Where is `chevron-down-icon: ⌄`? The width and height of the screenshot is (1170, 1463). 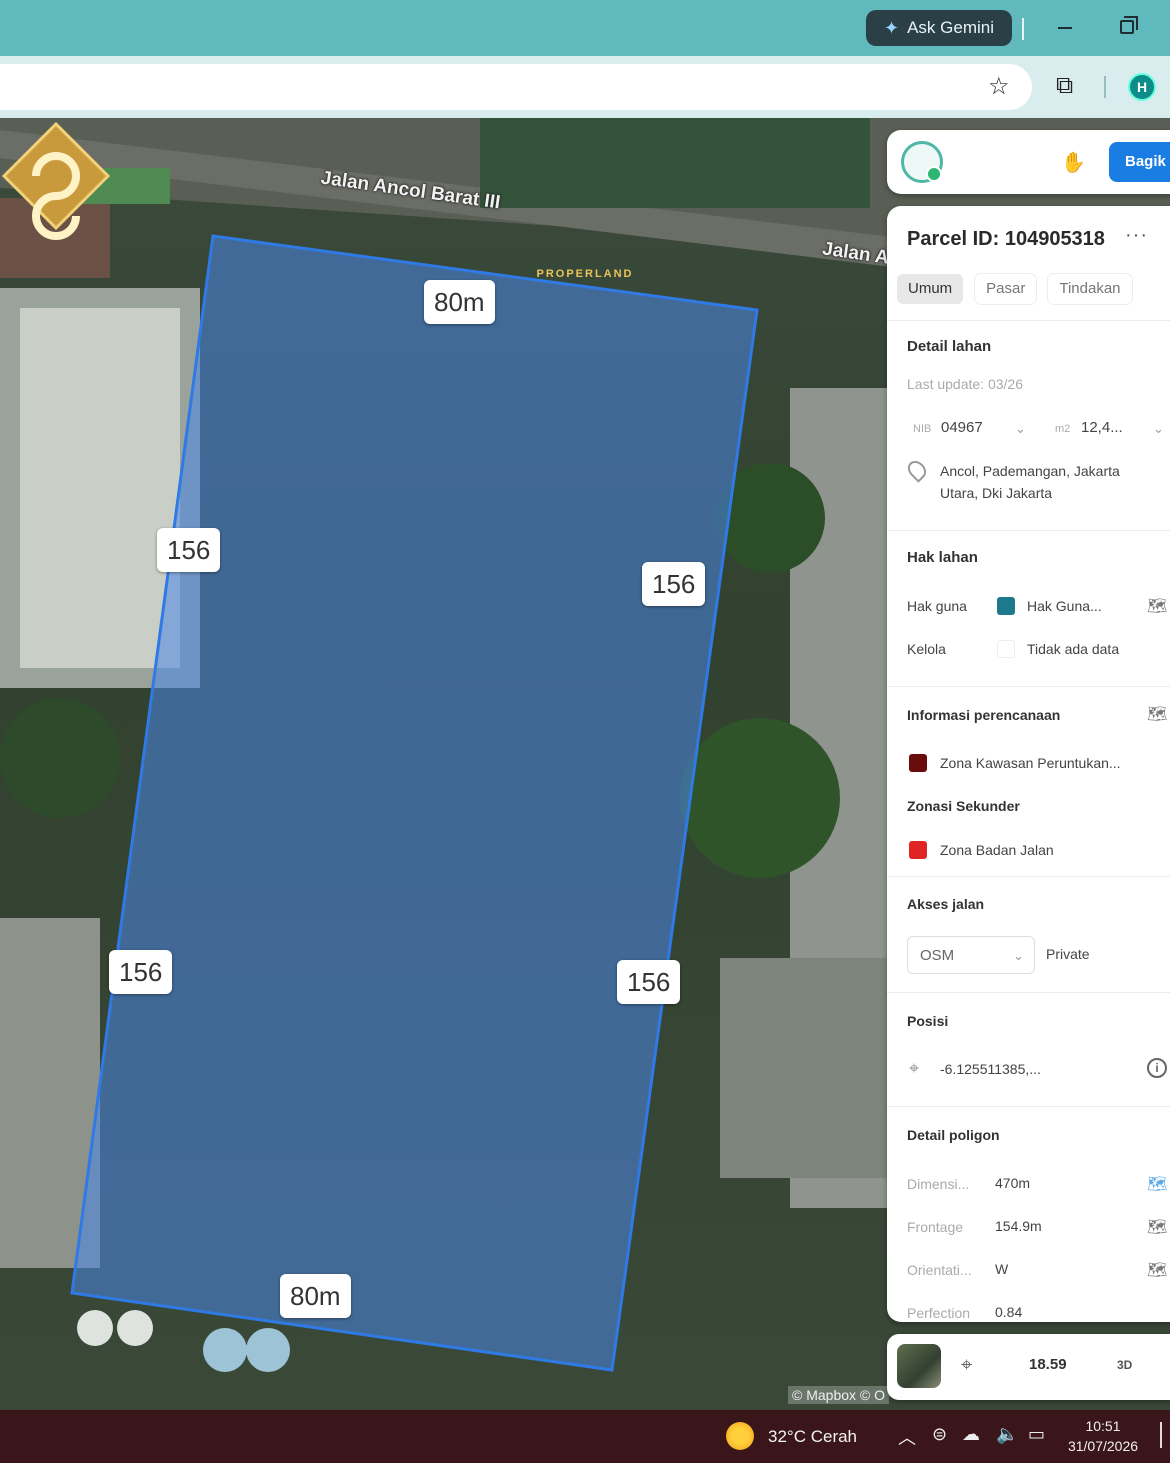
chevron-down-icon: ⌄ is located at coordinates (1018, 955).